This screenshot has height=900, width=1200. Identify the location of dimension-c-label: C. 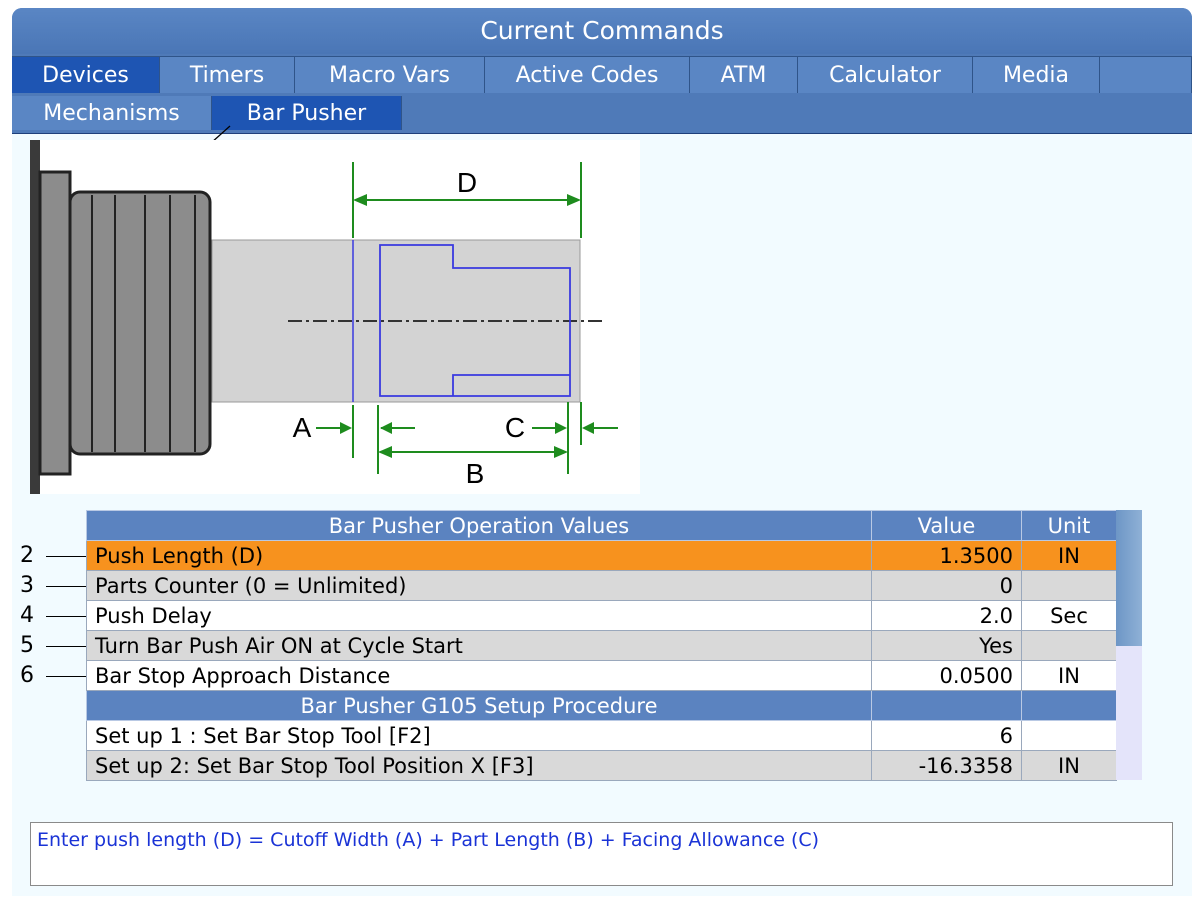
(515, 427).